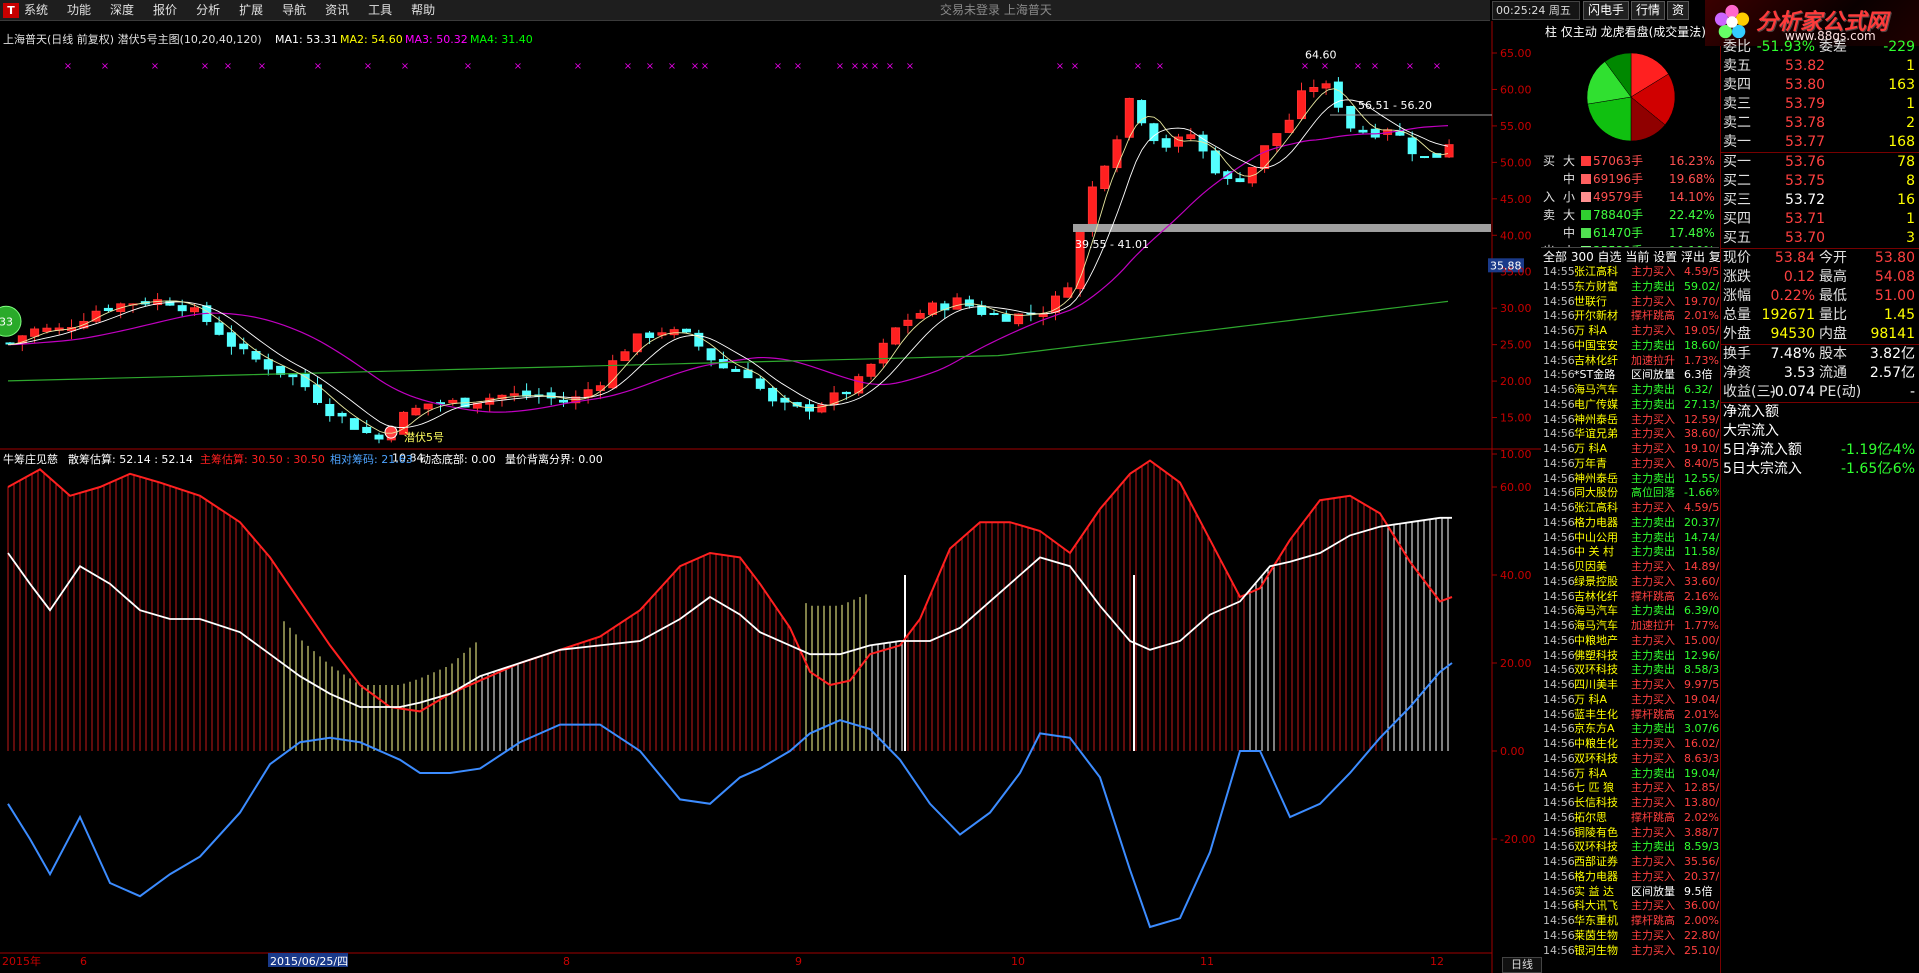  What do you see at coordinates (165, 10) in the screenshot?
I see `menu-item-3: 报价` at bounding box center [165, 10].